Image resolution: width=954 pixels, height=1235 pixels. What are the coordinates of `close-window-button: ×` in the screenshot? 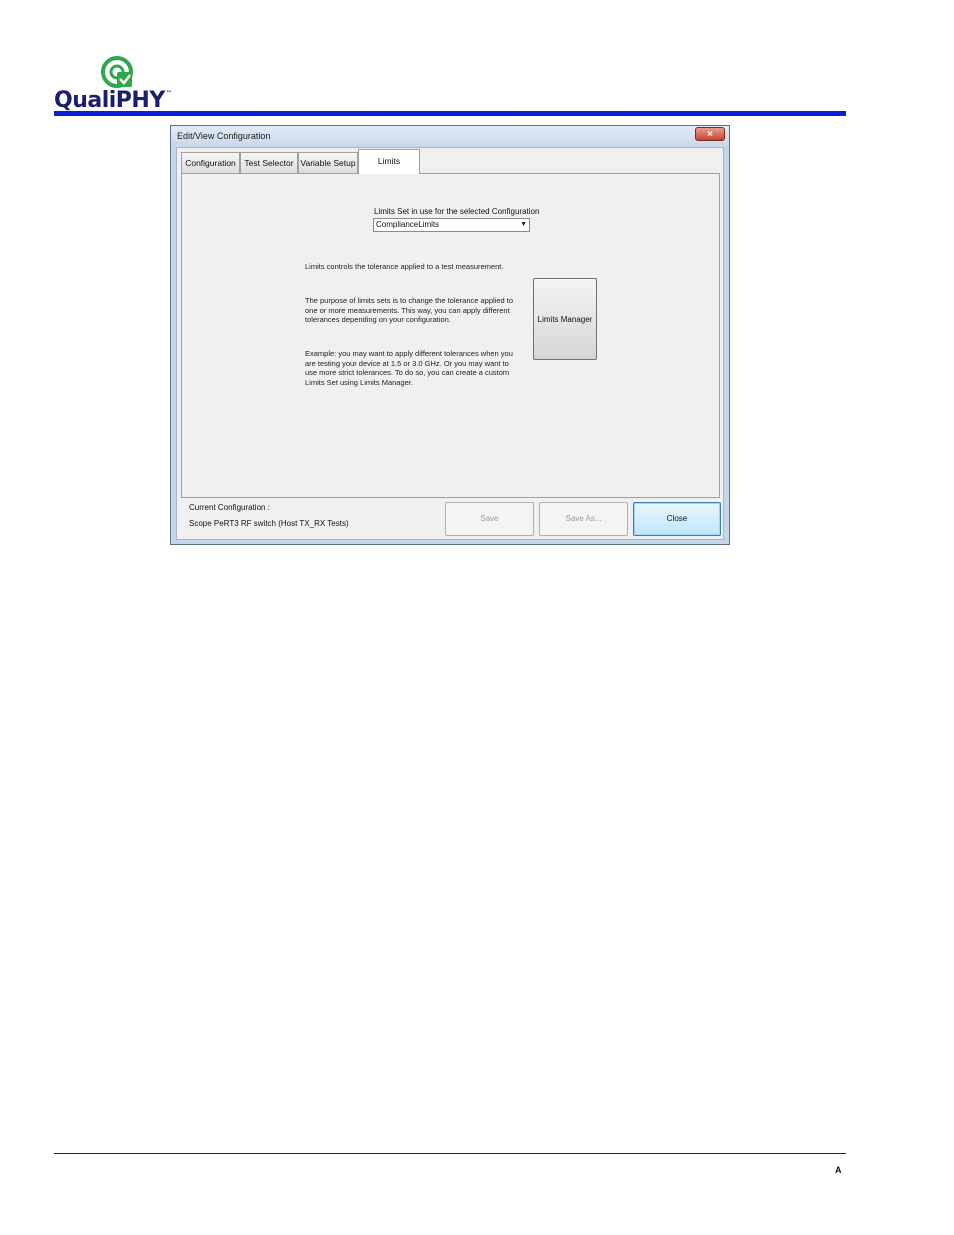 It's located at (710, 134).